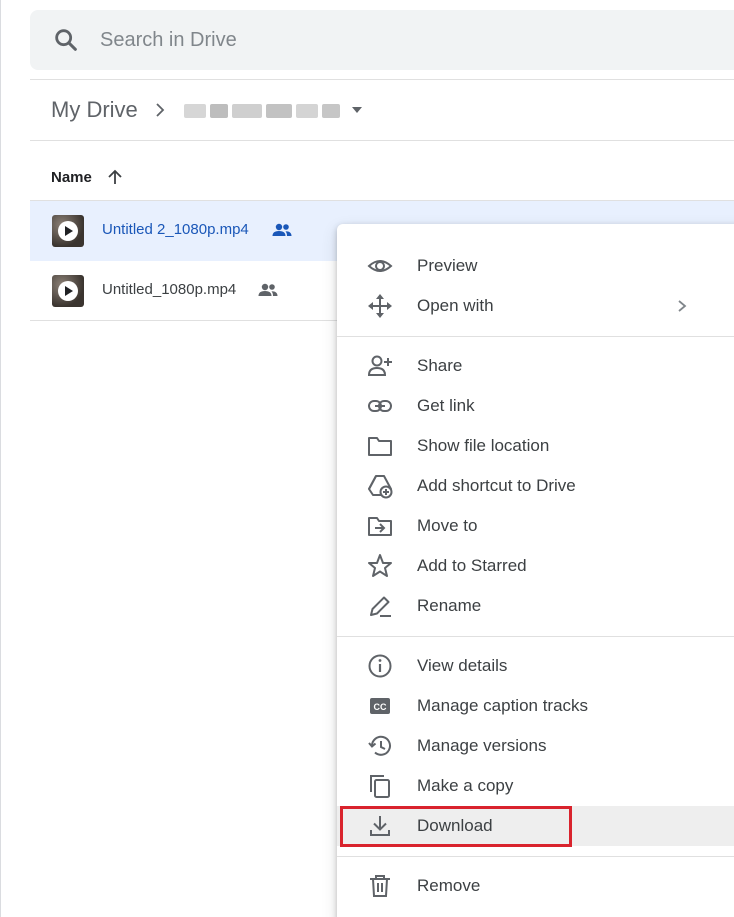  What do you see at coordinates (496, 485) in the screenshot?
I see `menu-item-label: Add shortcut to Drive` at bounding box center [496, 485].